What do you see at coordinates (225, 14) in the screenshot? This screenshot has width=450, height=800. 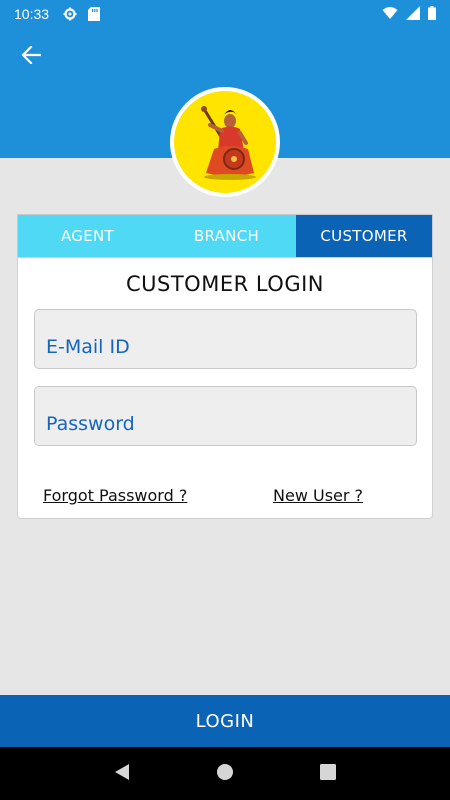 I see `status-bar: 10:33` at bounding box center [225, 14].